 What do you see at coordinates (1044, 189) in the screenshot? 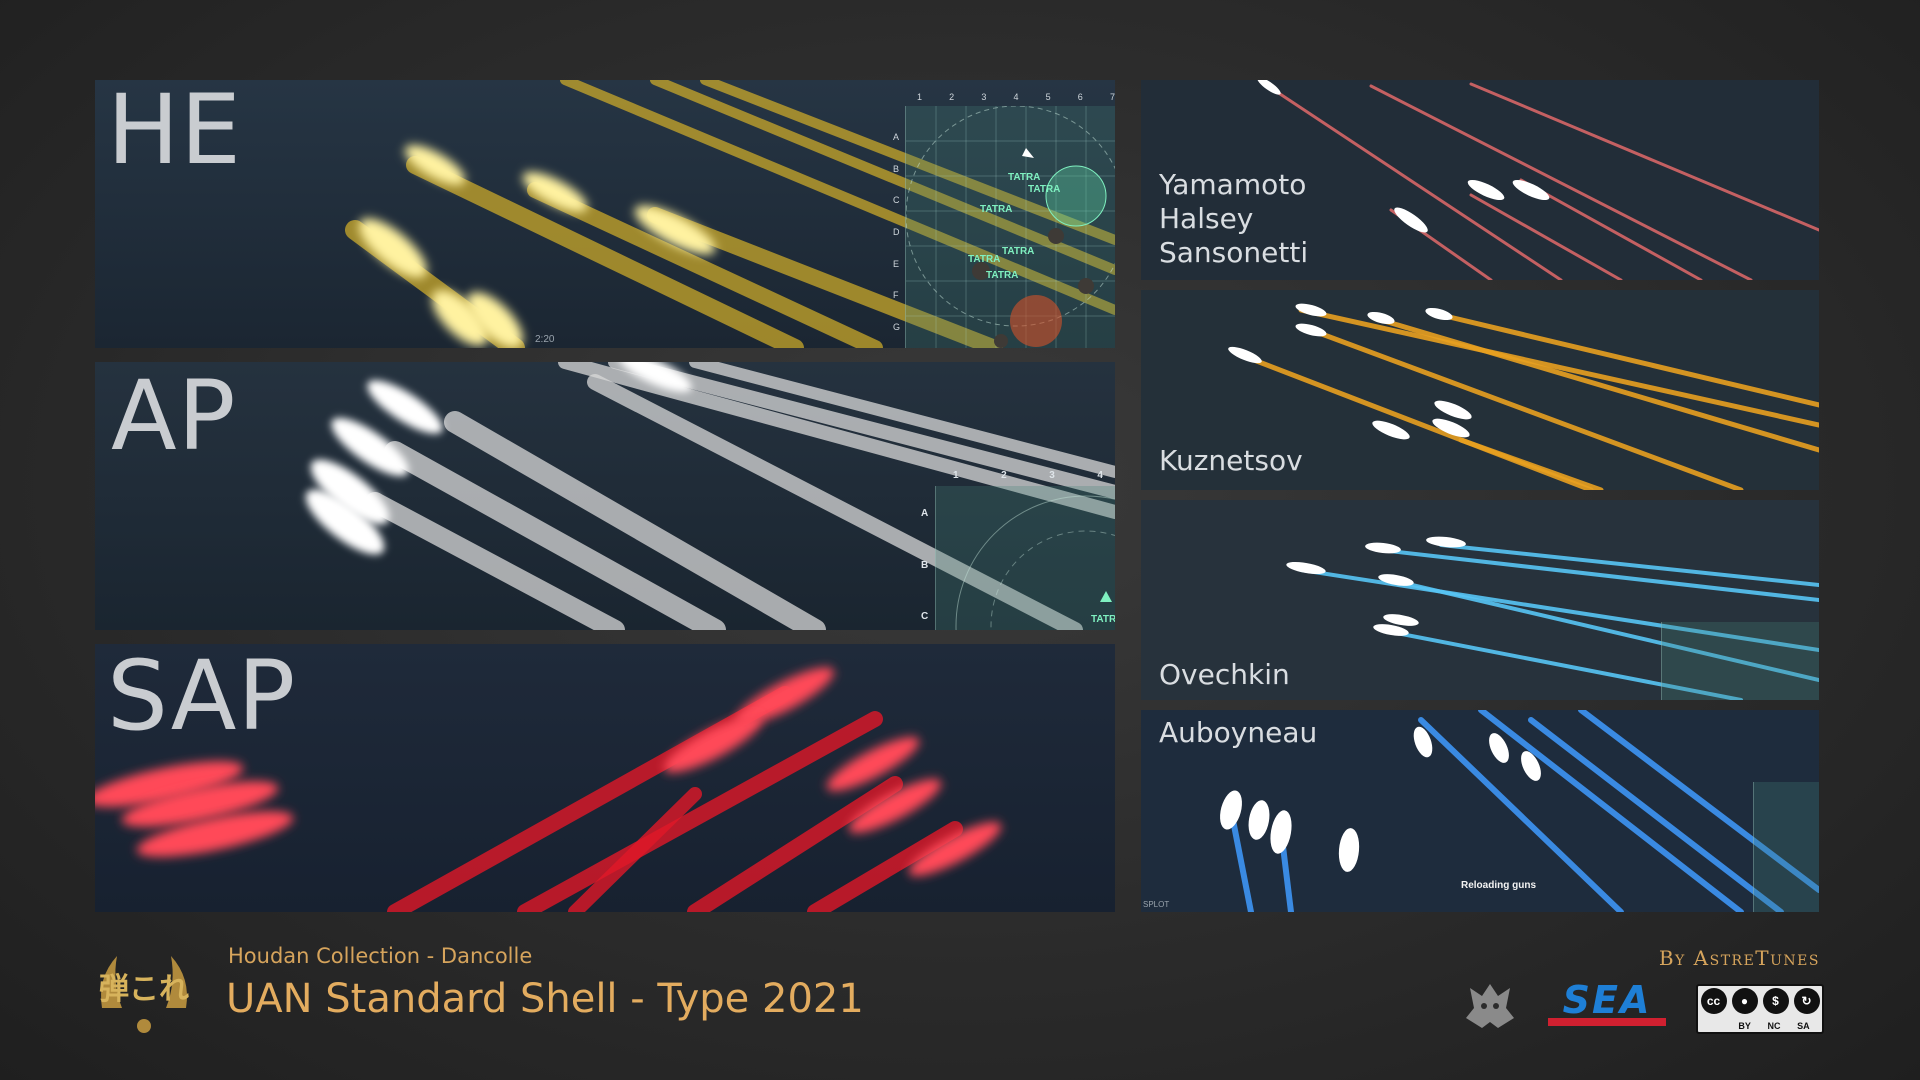
I see `he-ship-tag-2: TATRA` at bounding box center [1044, 189].